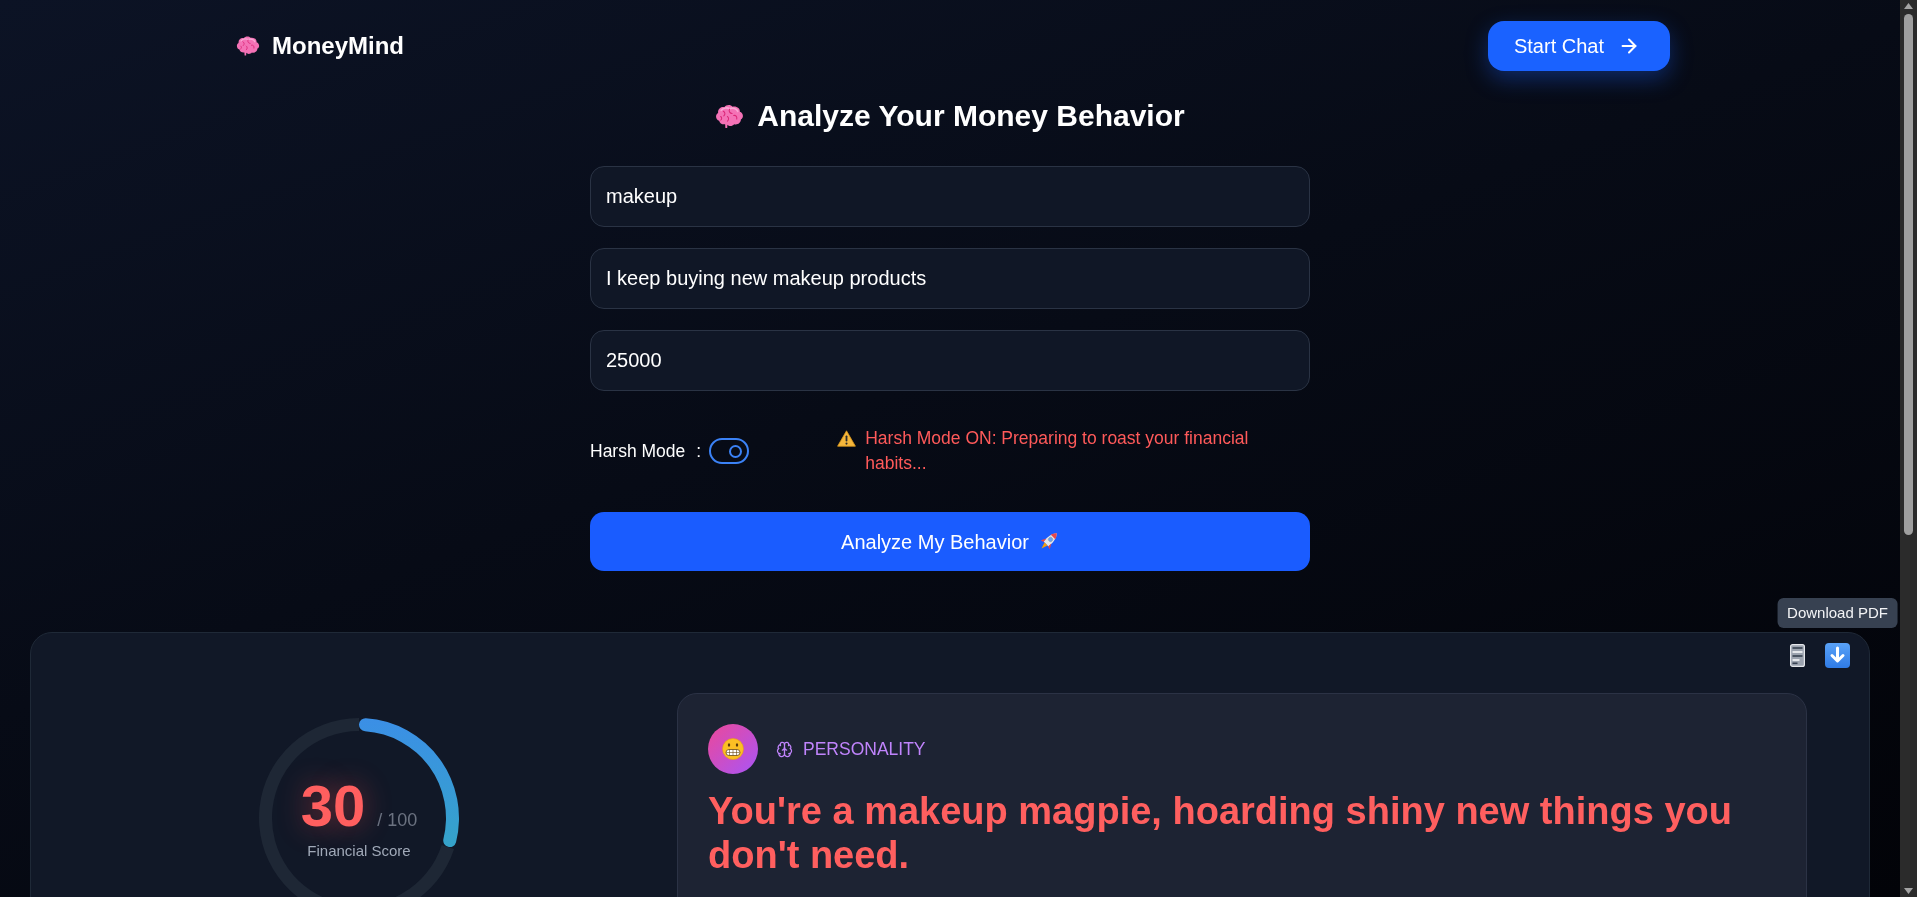 The width and height of the screenshot is (1917, 897). I want to click on document-icon, so click(1797, 655).